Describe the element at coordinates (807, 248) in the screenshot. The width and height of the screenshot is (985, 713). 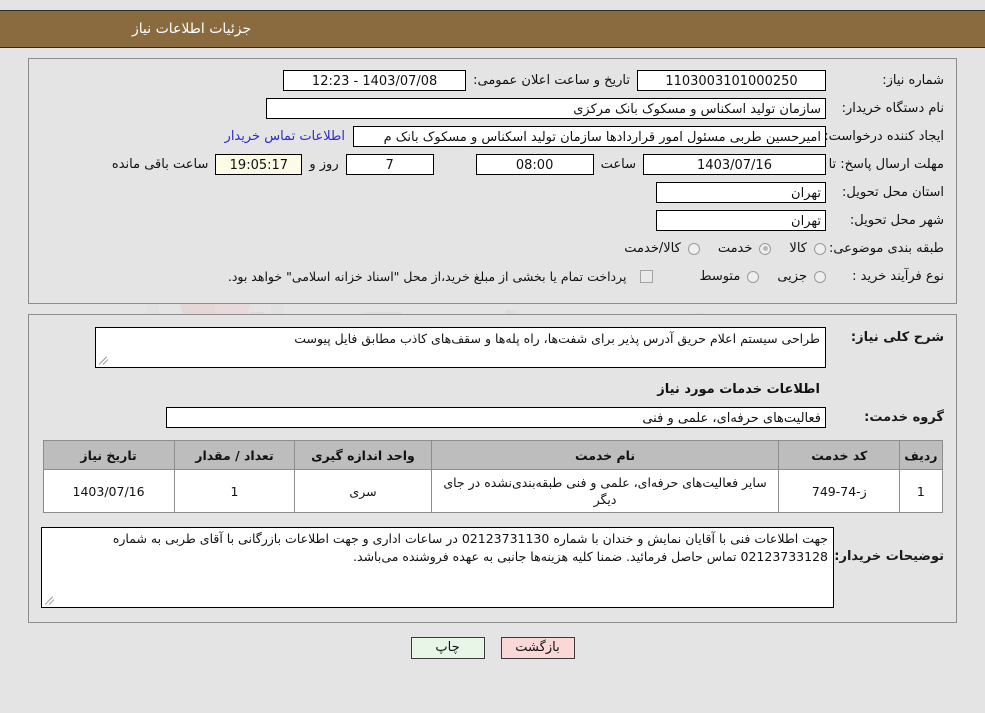
I see `category-option-kala: کالا` at that location.